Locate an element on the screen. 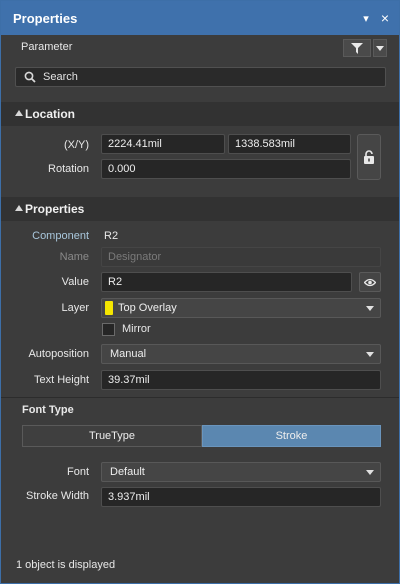 Image resolution: width=400 pixels, height=584 pixels. filter-dropdown-button is located at coordinates (380, 48).